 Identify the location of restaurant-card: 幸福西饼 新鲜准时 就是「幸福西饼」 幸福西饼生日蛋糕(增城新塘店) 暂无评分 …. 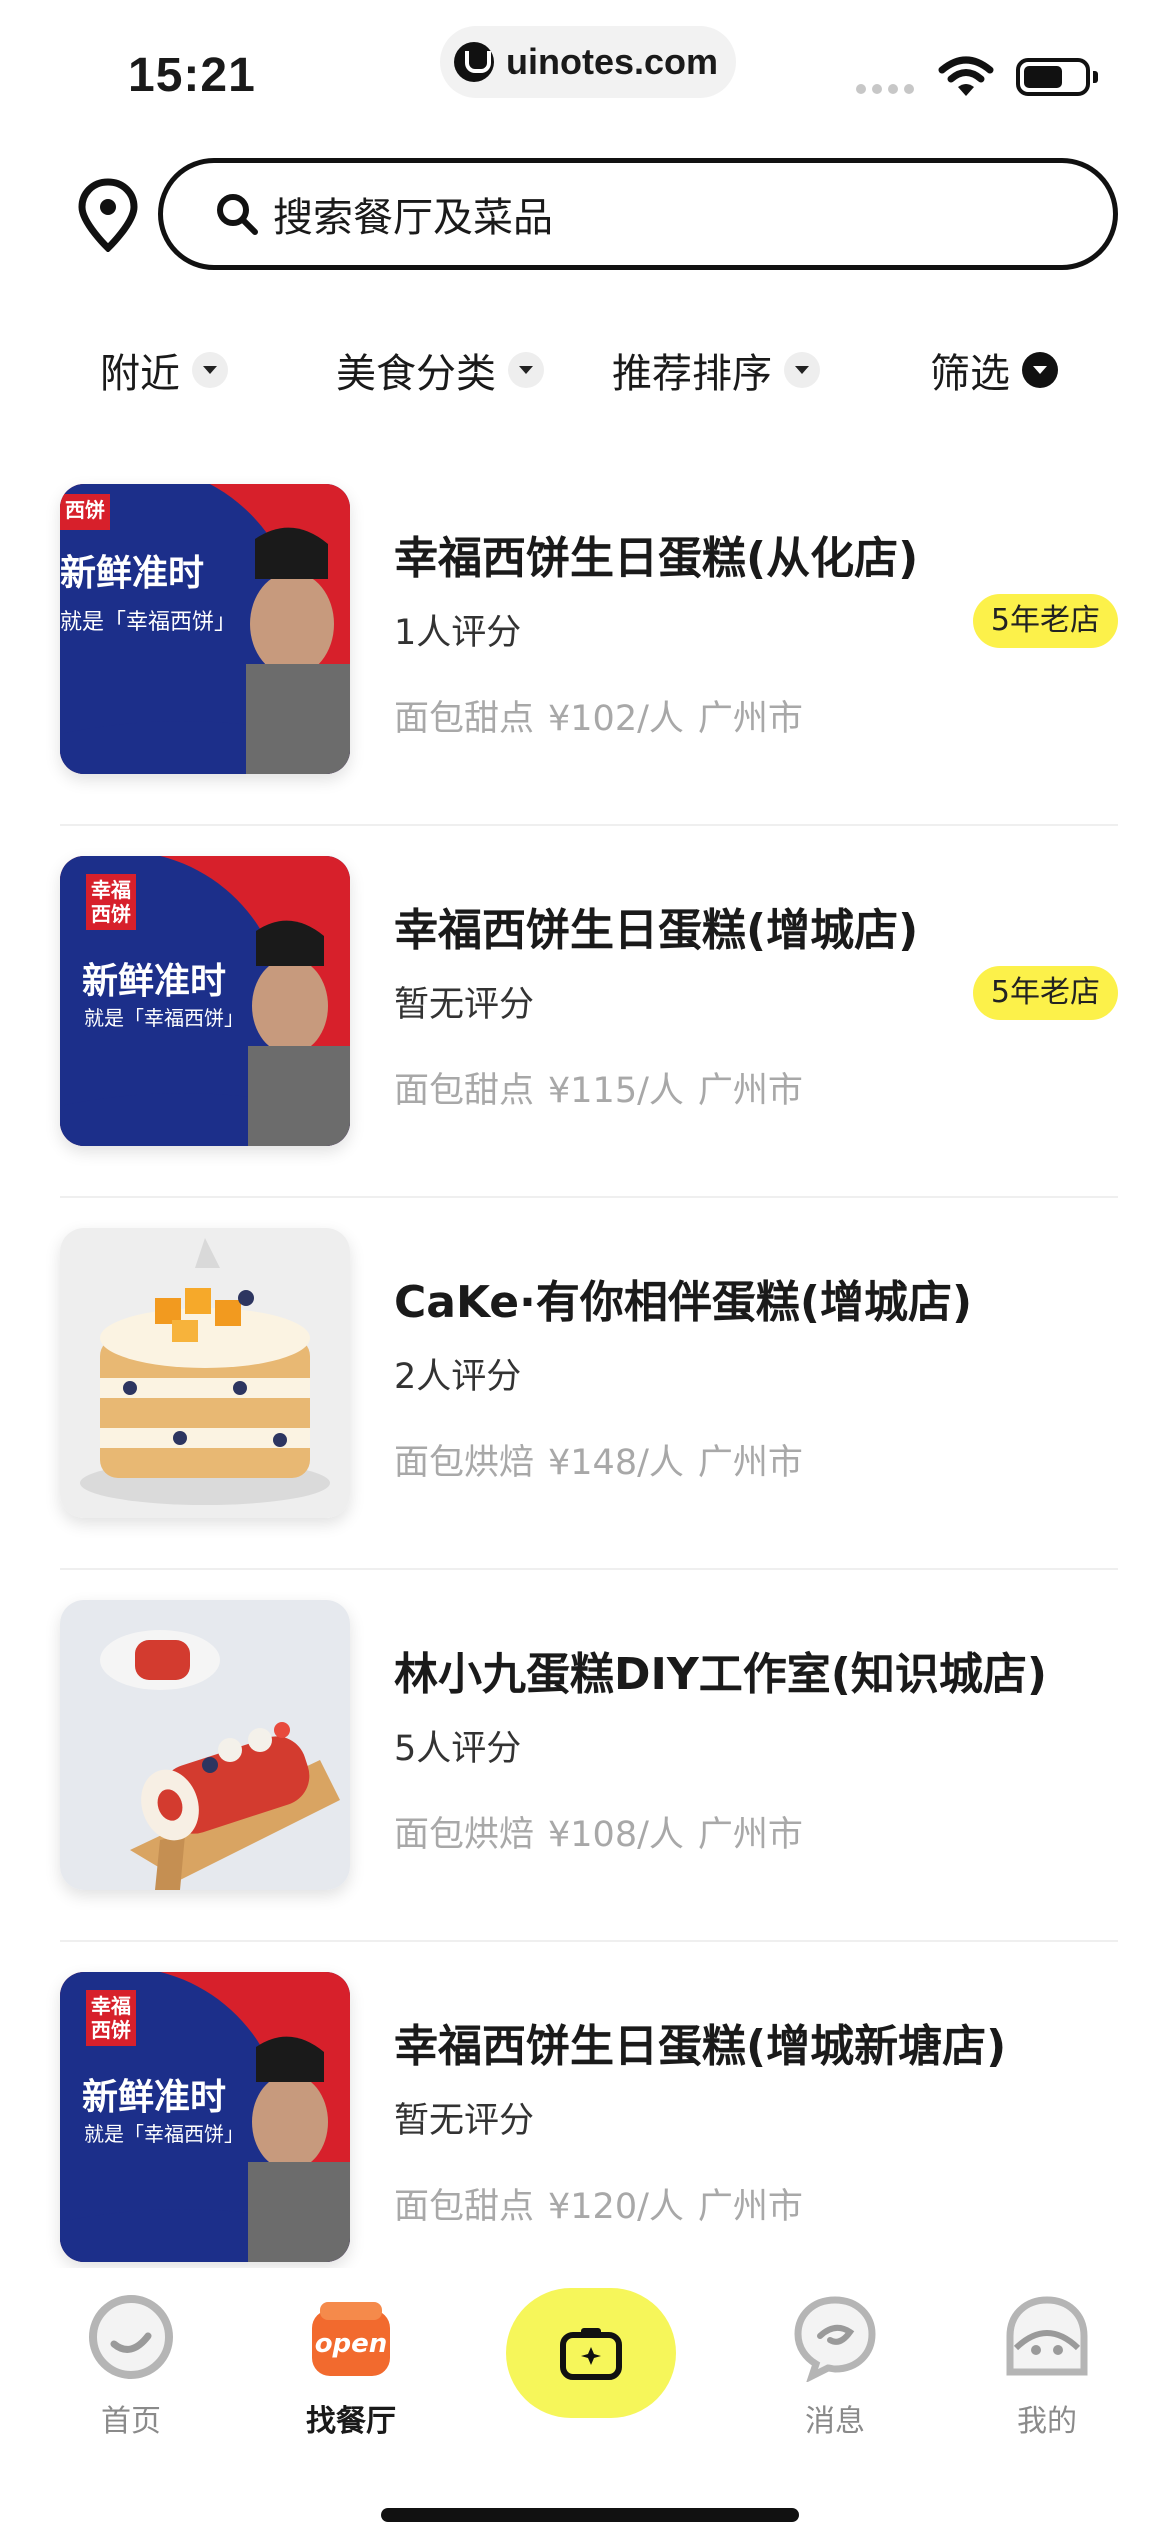
(585, 2128).